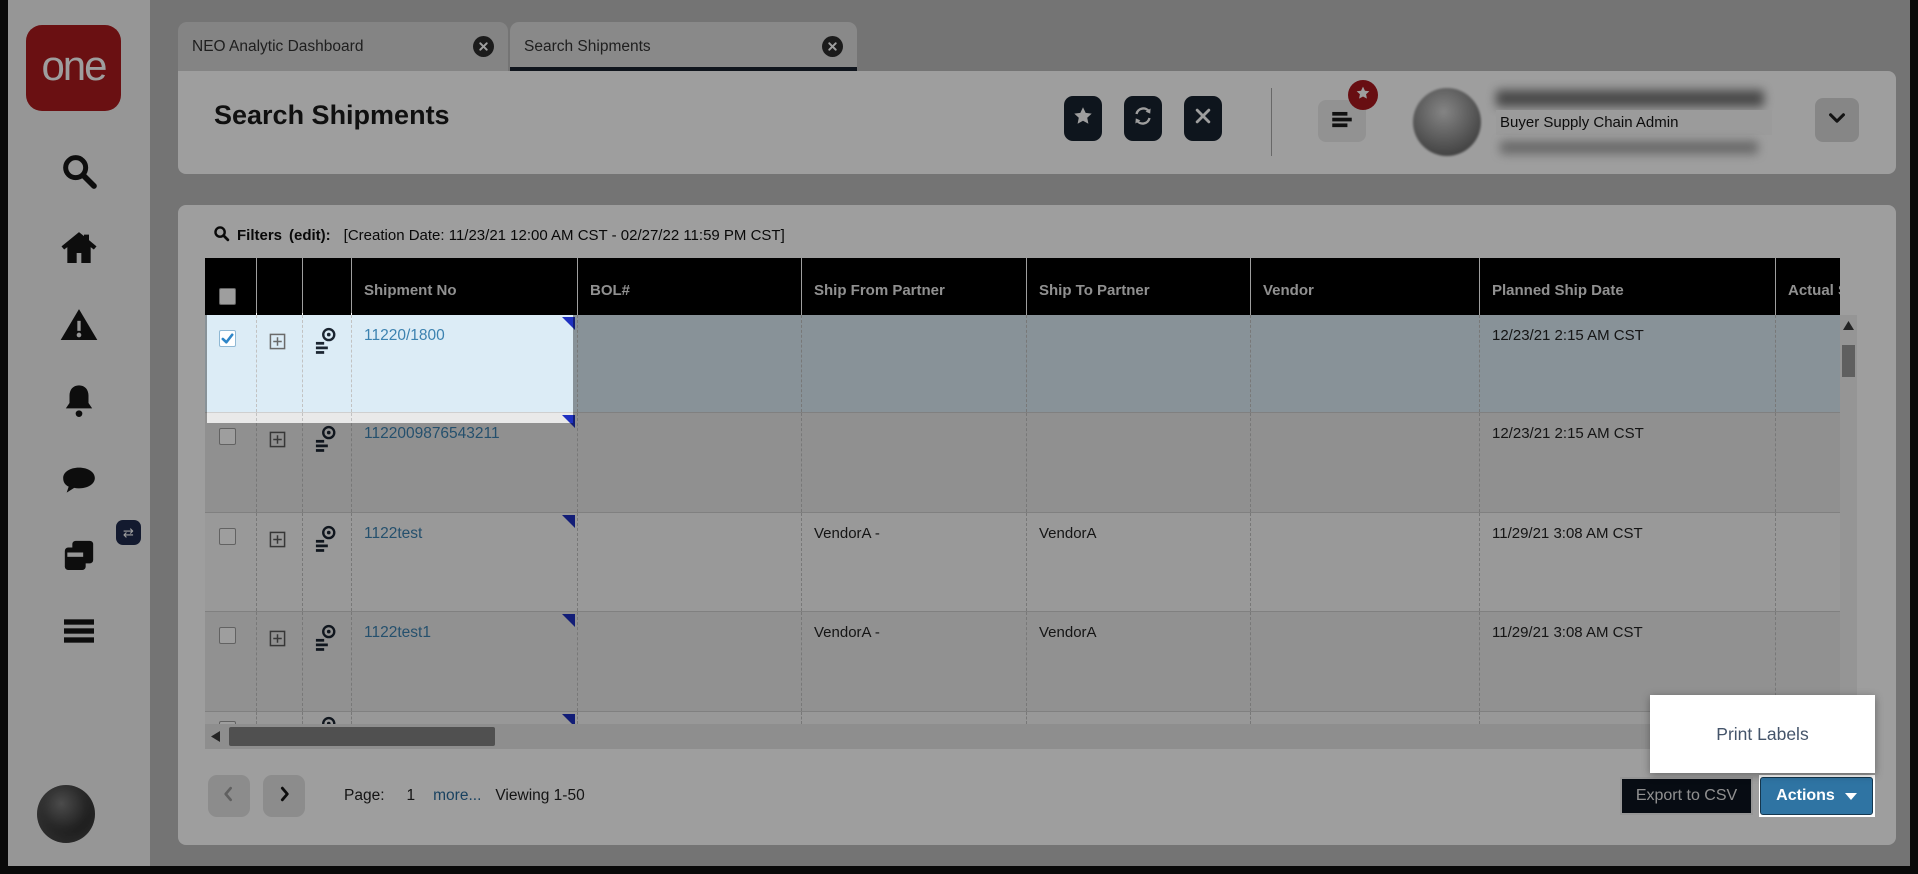 The image size is (1918, 874). What do you see at coordinates (959, 845) in the screenshot?
I see `dim-overlay-bottom` at bounding box center [959, 845].